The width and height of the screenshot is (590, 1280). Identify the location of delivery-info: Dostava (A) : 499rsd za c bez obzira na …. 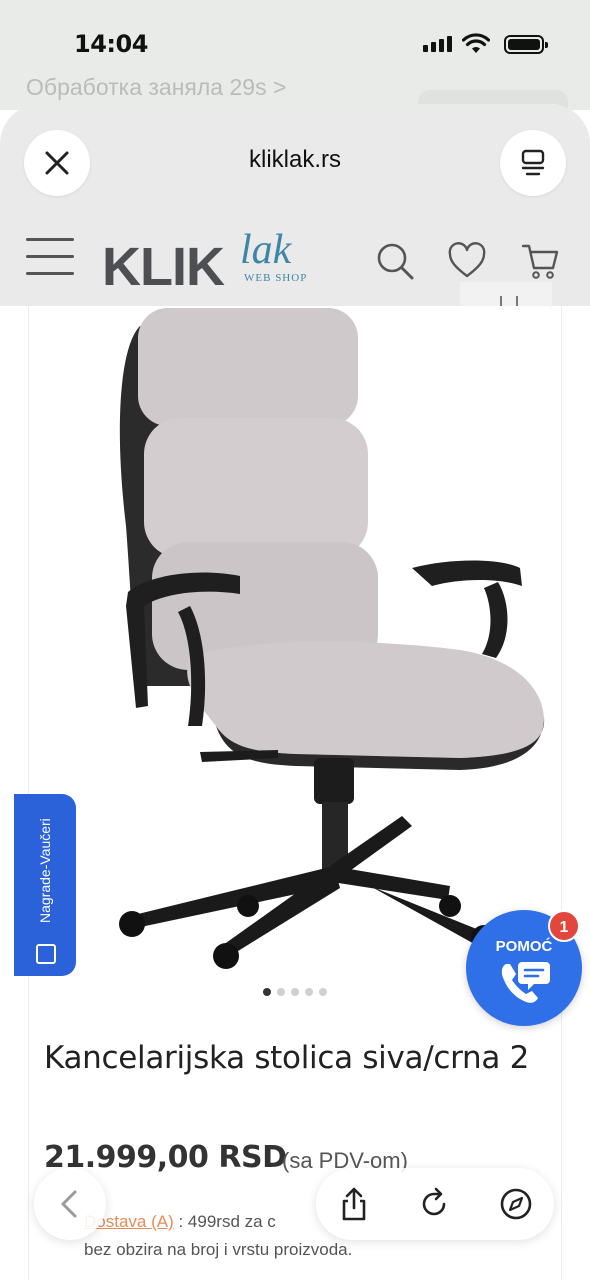
(218, 1236).